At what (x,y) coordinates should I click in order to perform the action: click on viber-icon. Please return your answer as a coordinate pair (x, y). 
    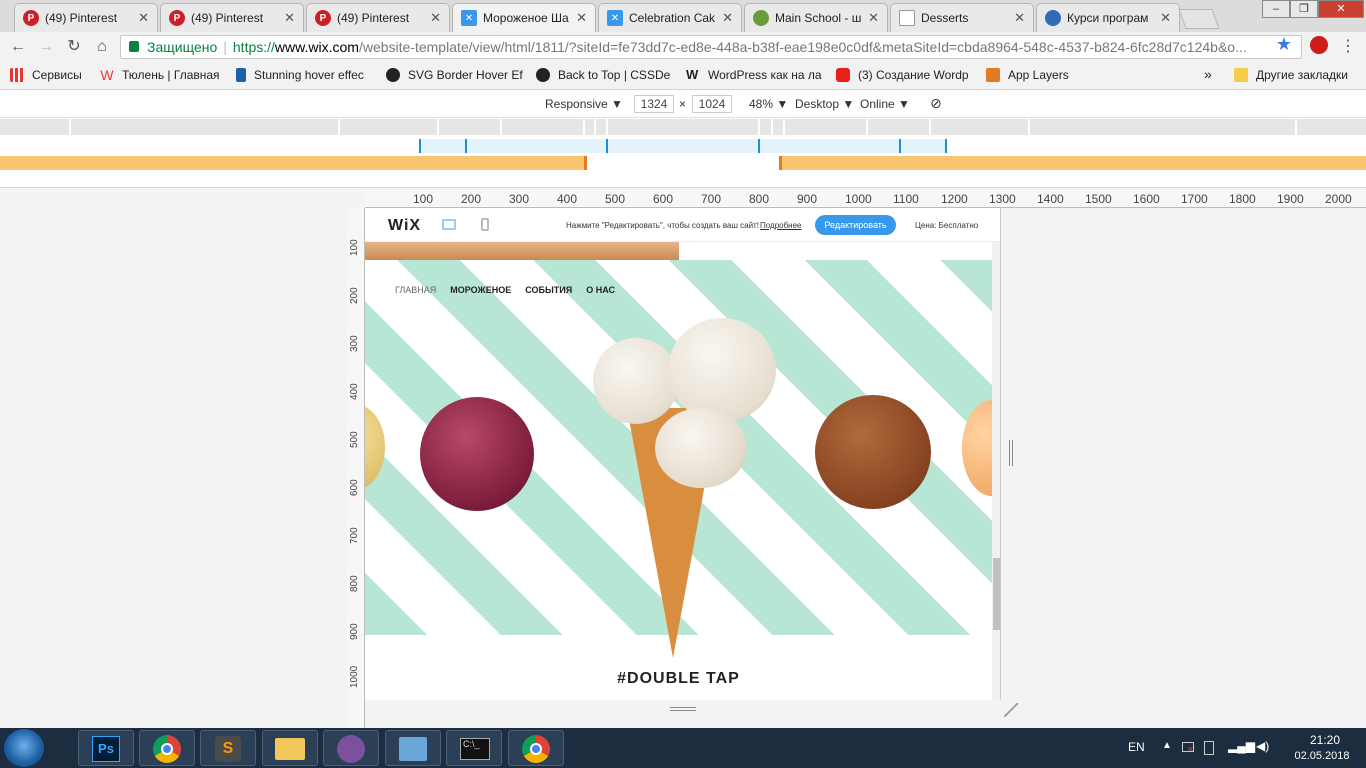
    Looking at the image, I should click on (351, 748).